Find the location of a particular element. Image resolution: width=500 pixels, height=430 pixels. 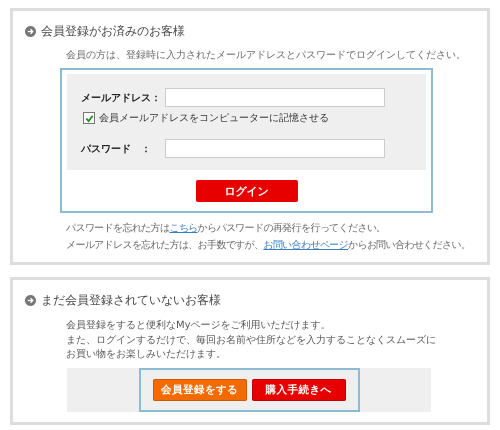

register-button: 会員登録をする is located at coordinates (199, 389).